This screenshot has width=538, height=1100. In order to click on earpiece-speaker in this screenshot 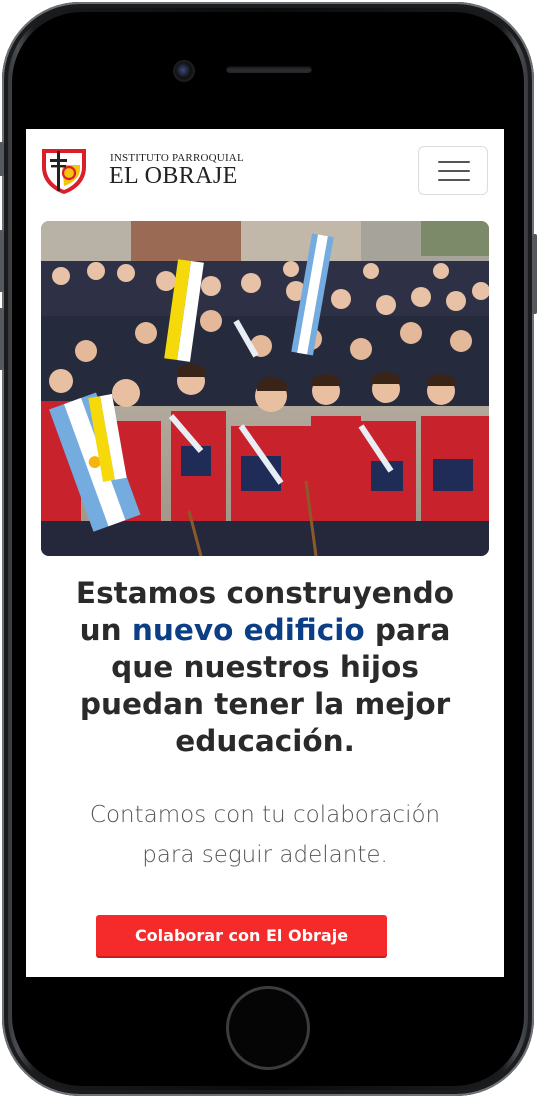, I will do `click(269, 69)`.